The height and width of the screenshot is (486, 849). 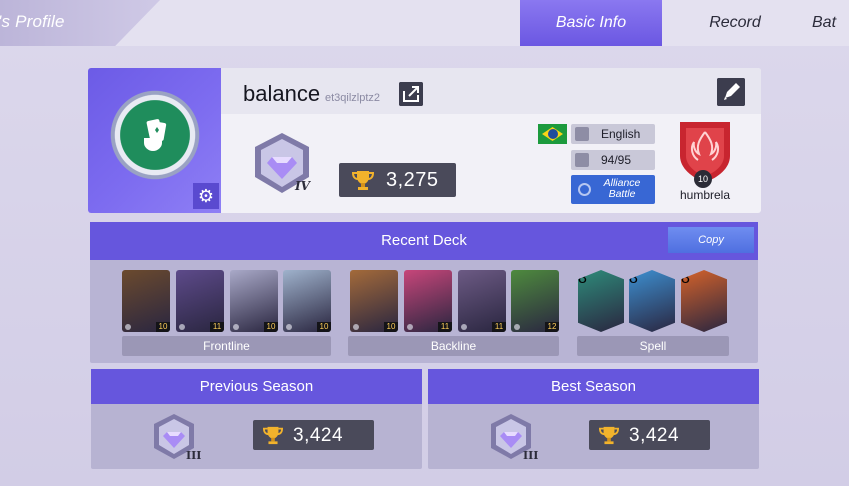 I want to click on green-spell-card: 8, so click(x=601, y=301).